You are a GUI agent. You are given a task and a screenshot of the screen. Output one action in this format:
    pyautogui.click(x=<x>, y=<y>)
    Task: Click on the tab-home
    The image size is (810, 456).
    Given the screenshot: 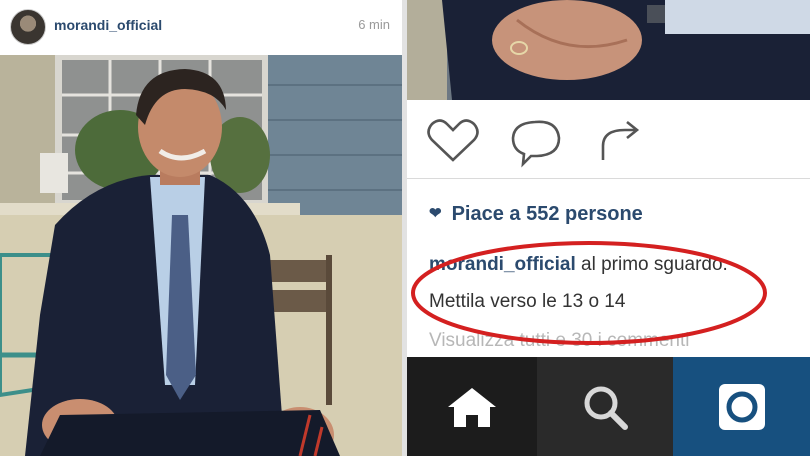 What is the action you would take?
    pyautogui.click(x=472, y=406)
    